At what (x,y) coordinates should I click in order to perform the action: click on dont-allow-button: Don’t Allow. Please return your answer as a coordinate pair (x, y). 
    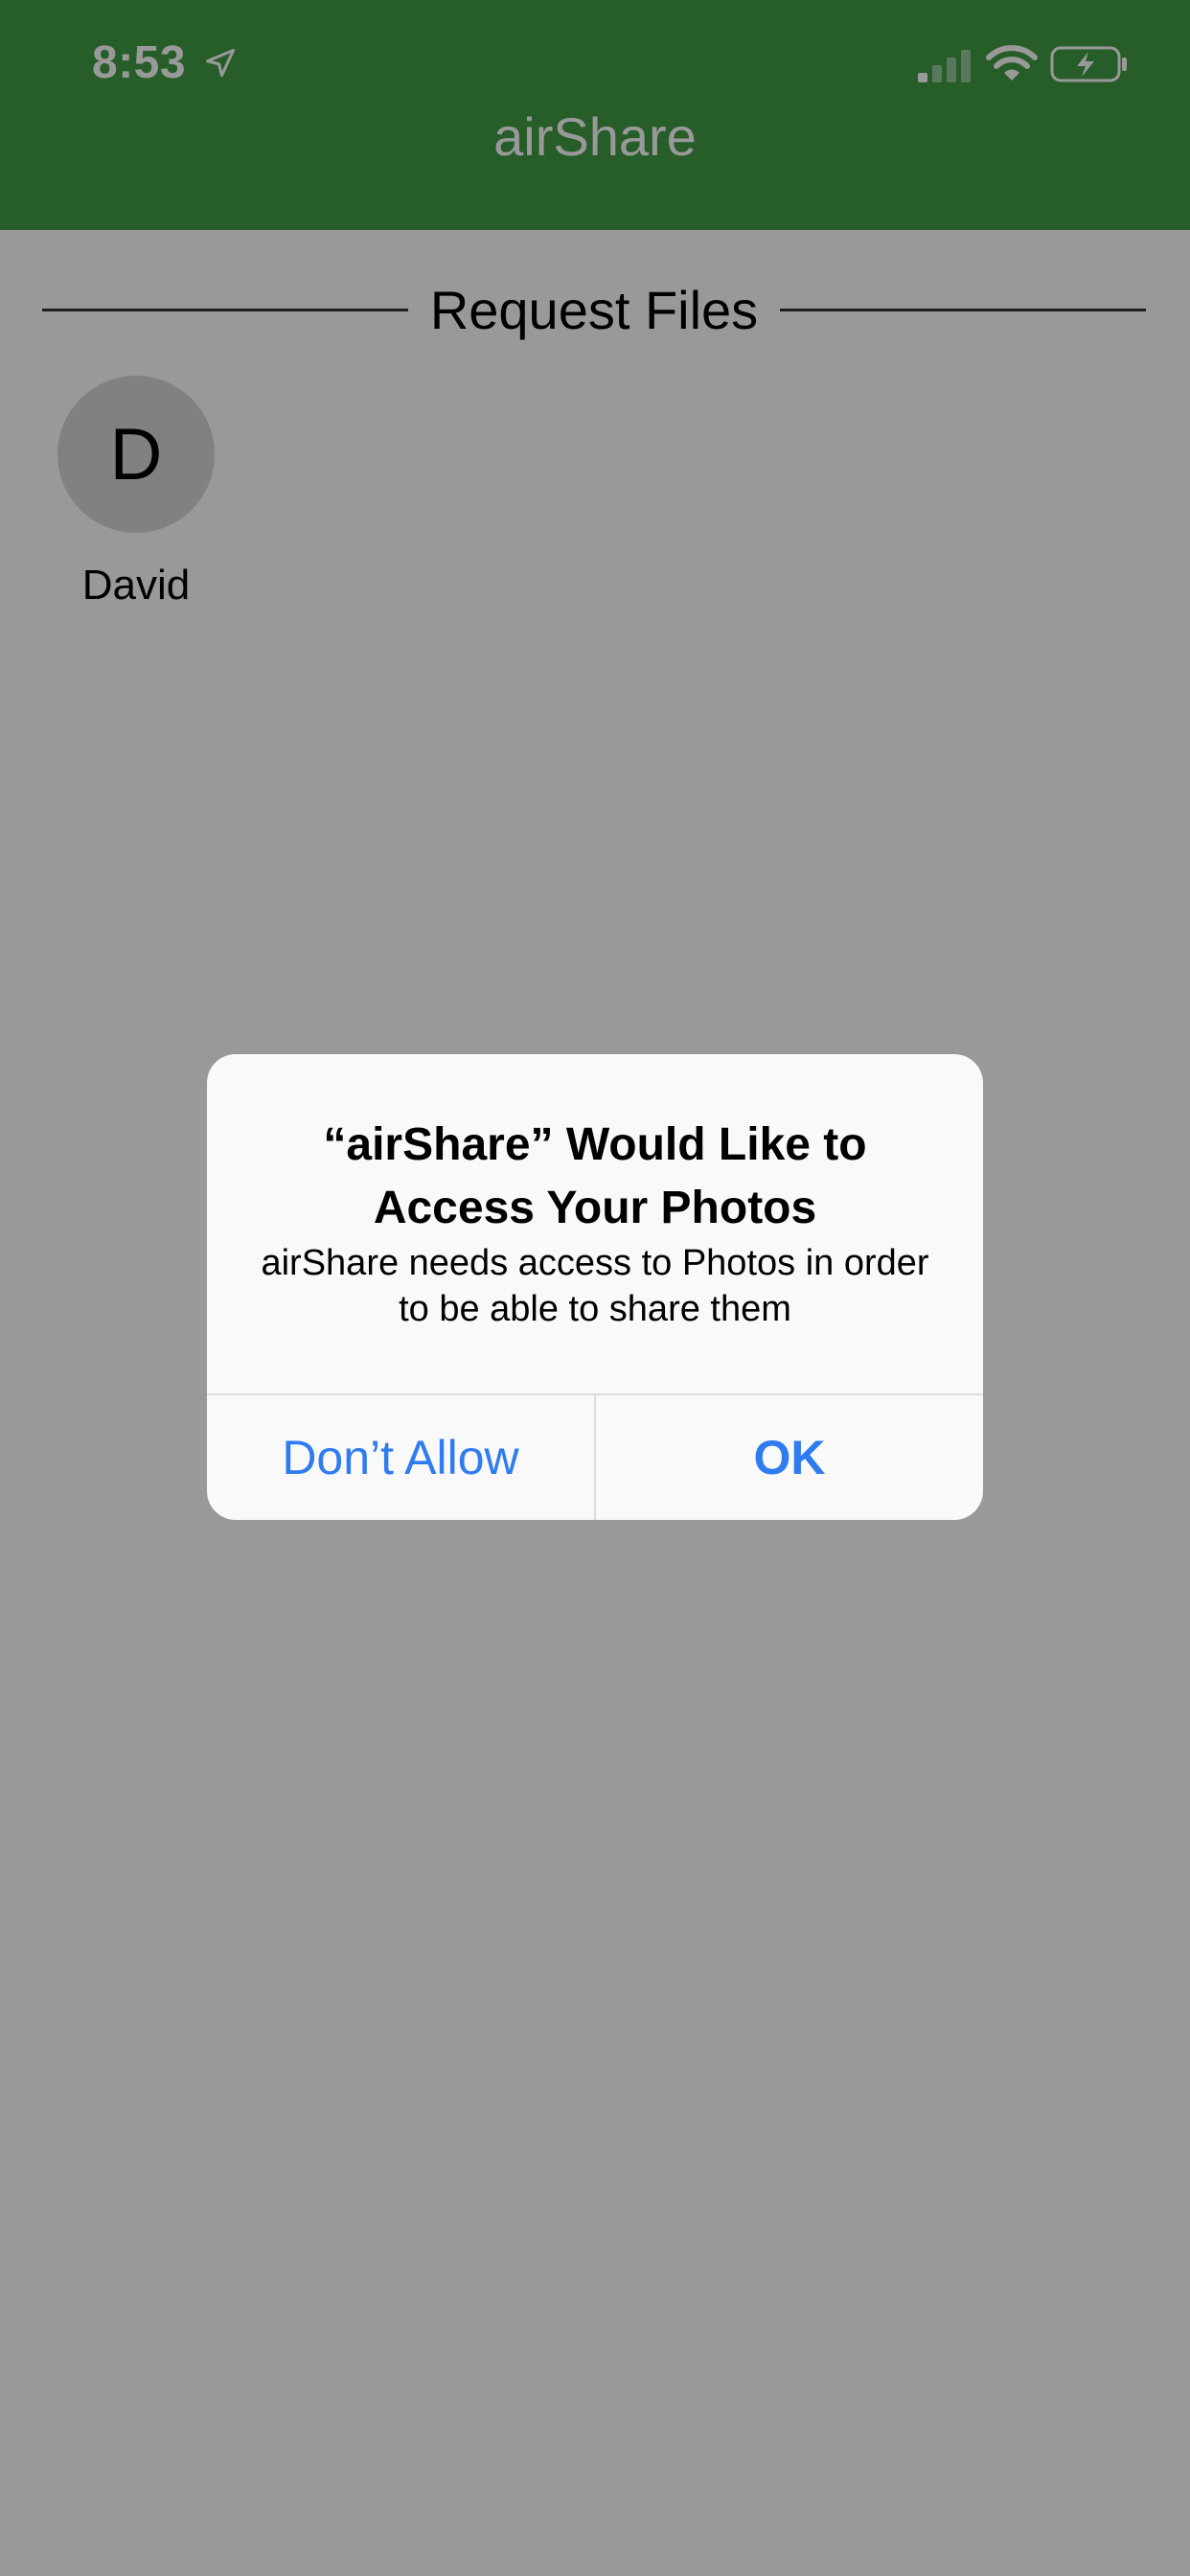
    Looking at the image, I should click on (401, 1457).